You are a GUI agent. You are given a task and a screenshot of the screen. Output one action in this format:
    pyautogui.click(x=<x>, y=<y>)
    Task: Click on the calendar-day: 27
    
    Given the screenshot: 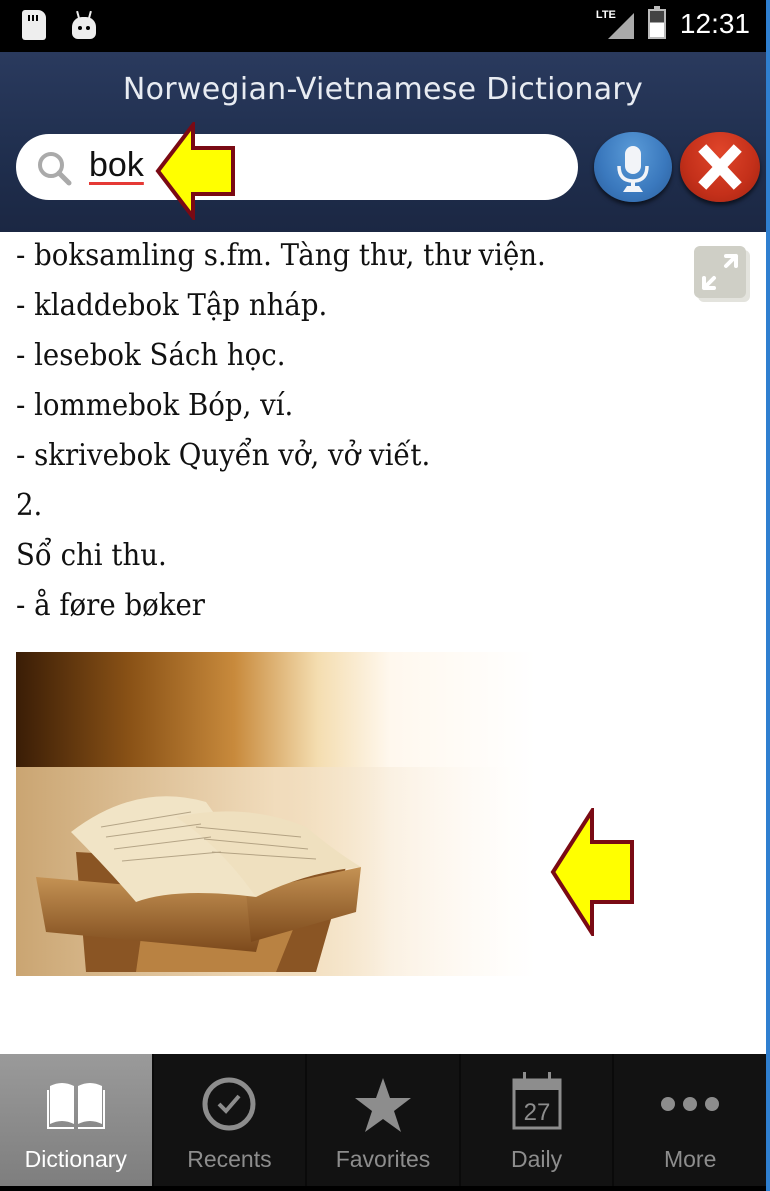 What is the action you would take?
    pyautogui.click(x=536, y=1112)
    